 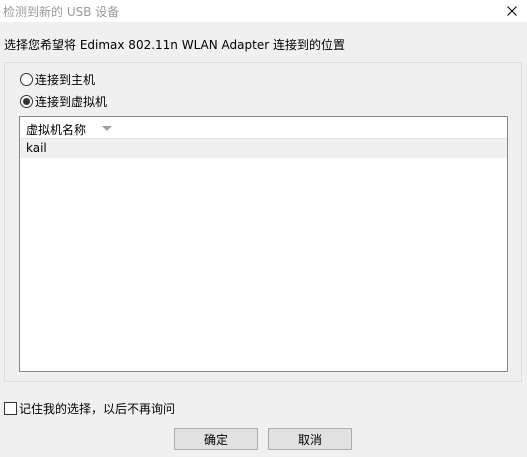 What do you see at coordinates (216, 439) in the screenshot?
I see `ok-button: 确定` at bounding box center [216, 439].